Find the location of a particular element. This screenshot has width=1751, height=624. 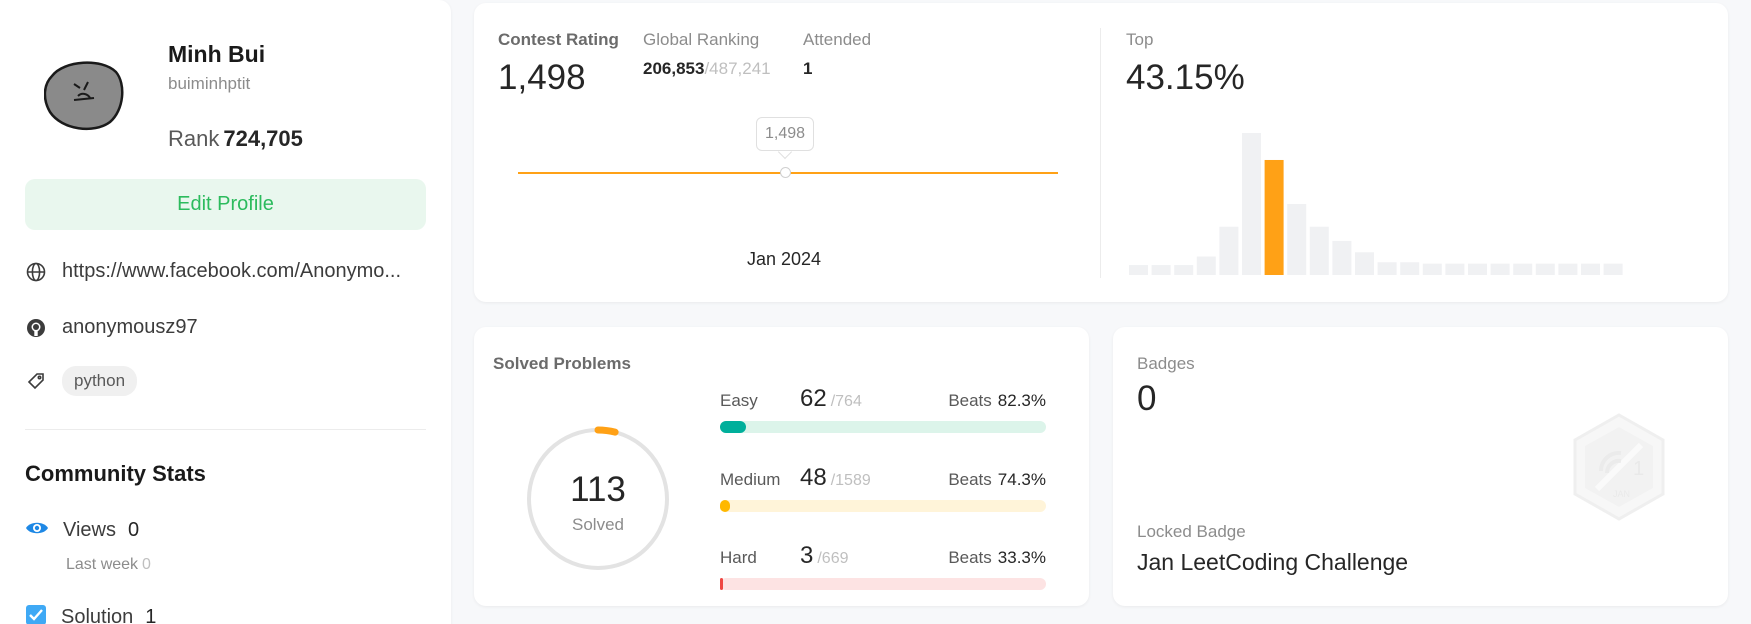

locked-badge-icon: 1 JAN is located at coordinates (1619, 467).